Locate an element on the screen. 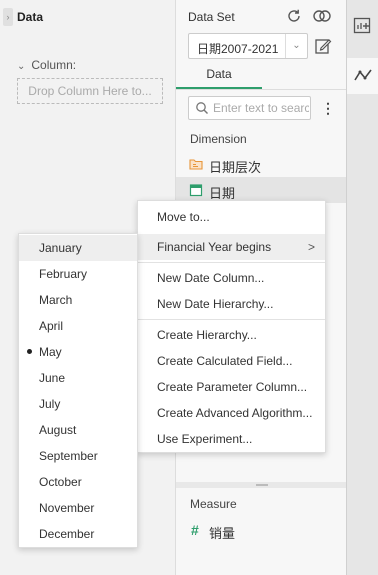 Image resolution: width=378 pixels, height=575 pixels. field-search-box is located at coordinates (249, 108).